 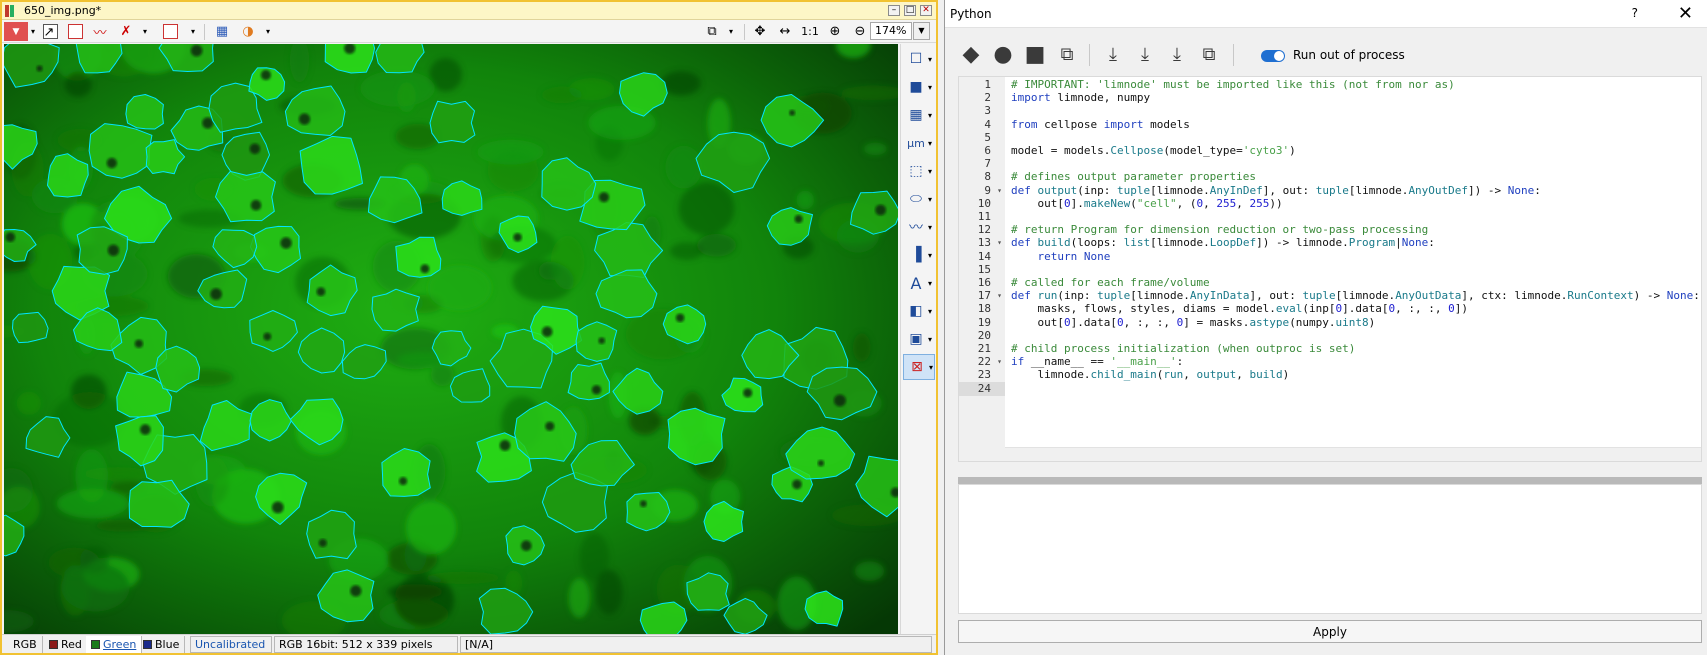 I want to click on crop-tool: ⬚ ▾, so click(x=919, y=171).